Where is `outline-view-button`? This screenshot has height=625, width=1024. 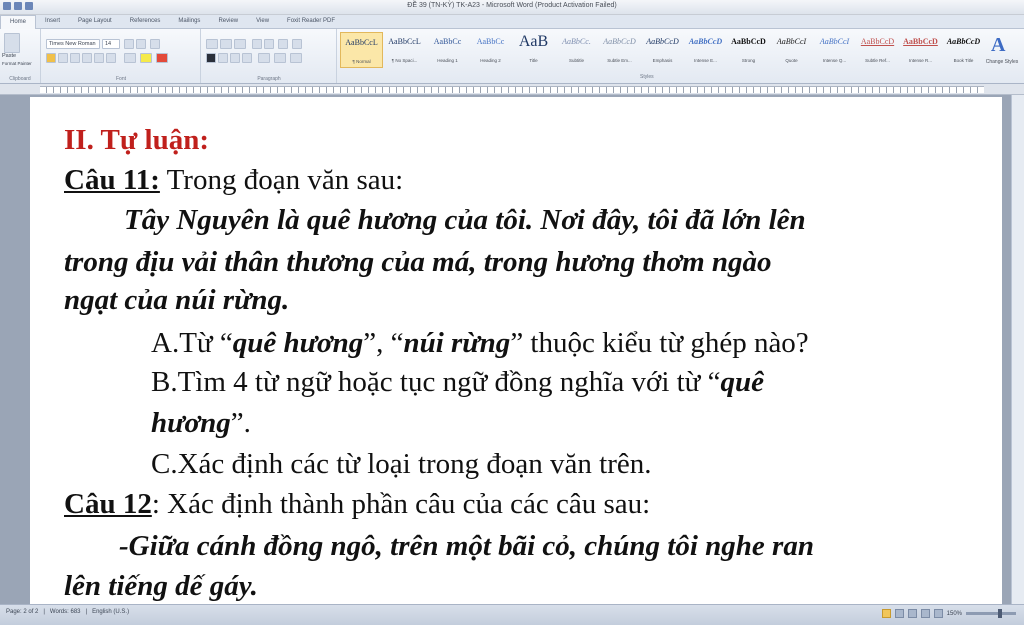
outline-view-button is located at coordinates (925, 613).